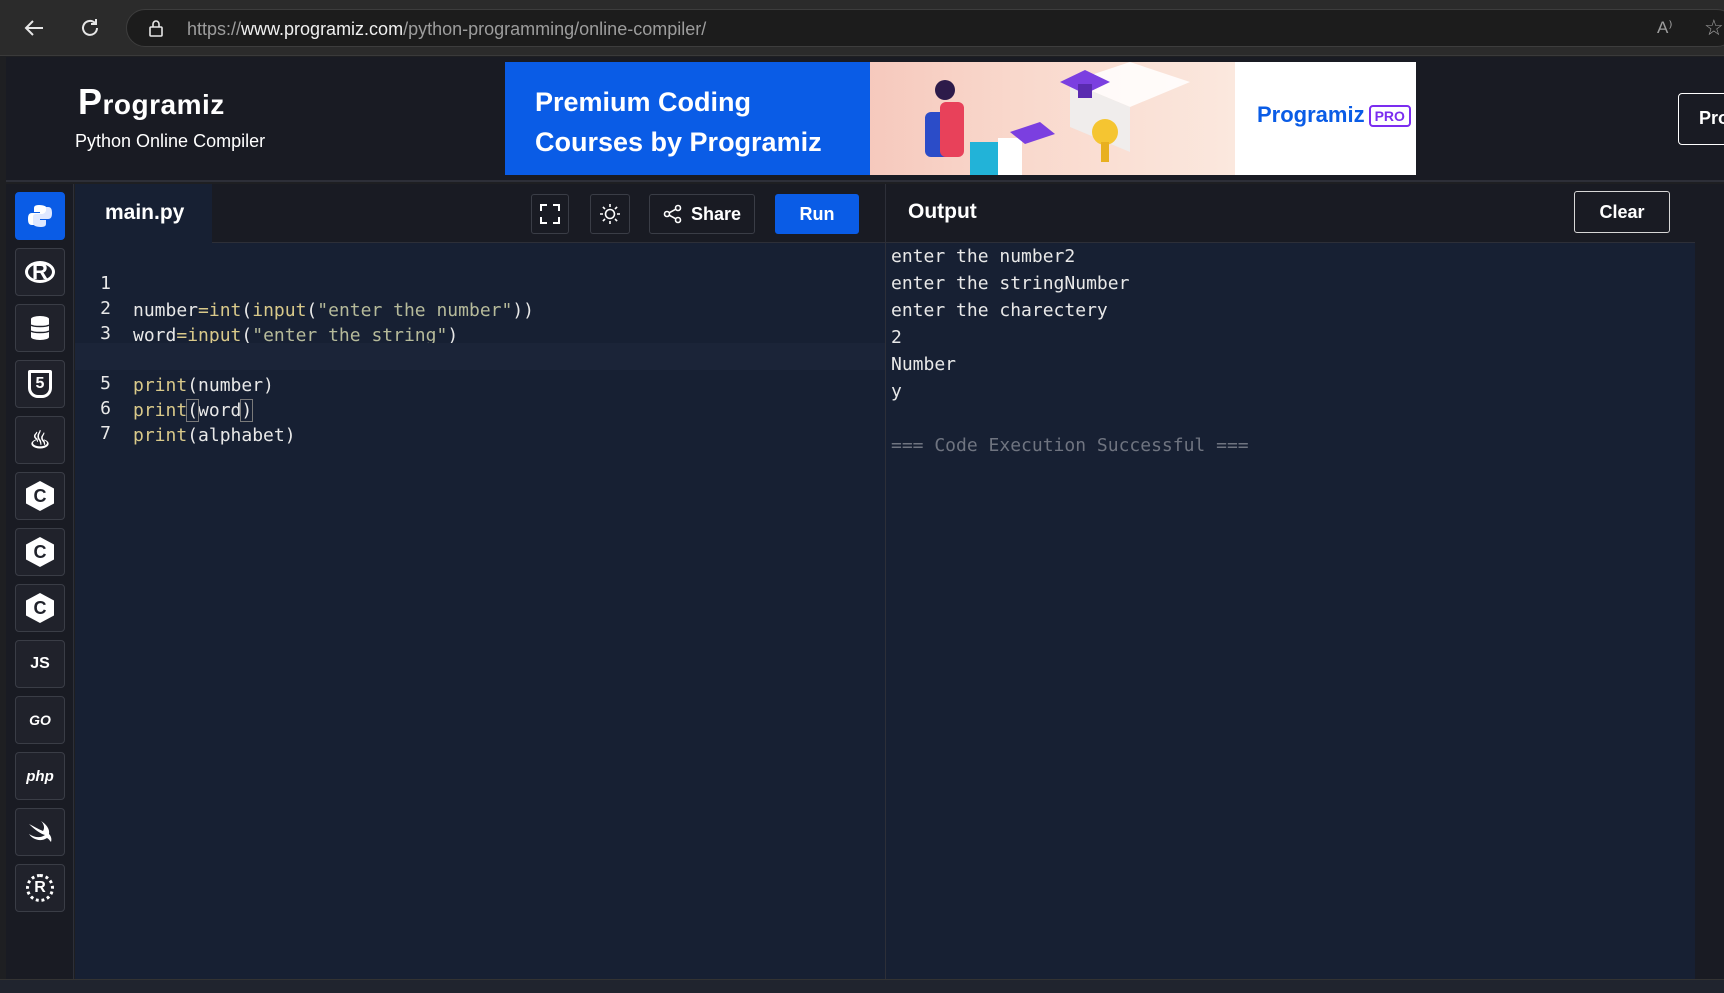 Image resolution: width=1724 pixels, height=993 pixels. What do you see at coordinates (672, 214) in the screenshot?
I see `share-icon` at bounding box center [672, 214].